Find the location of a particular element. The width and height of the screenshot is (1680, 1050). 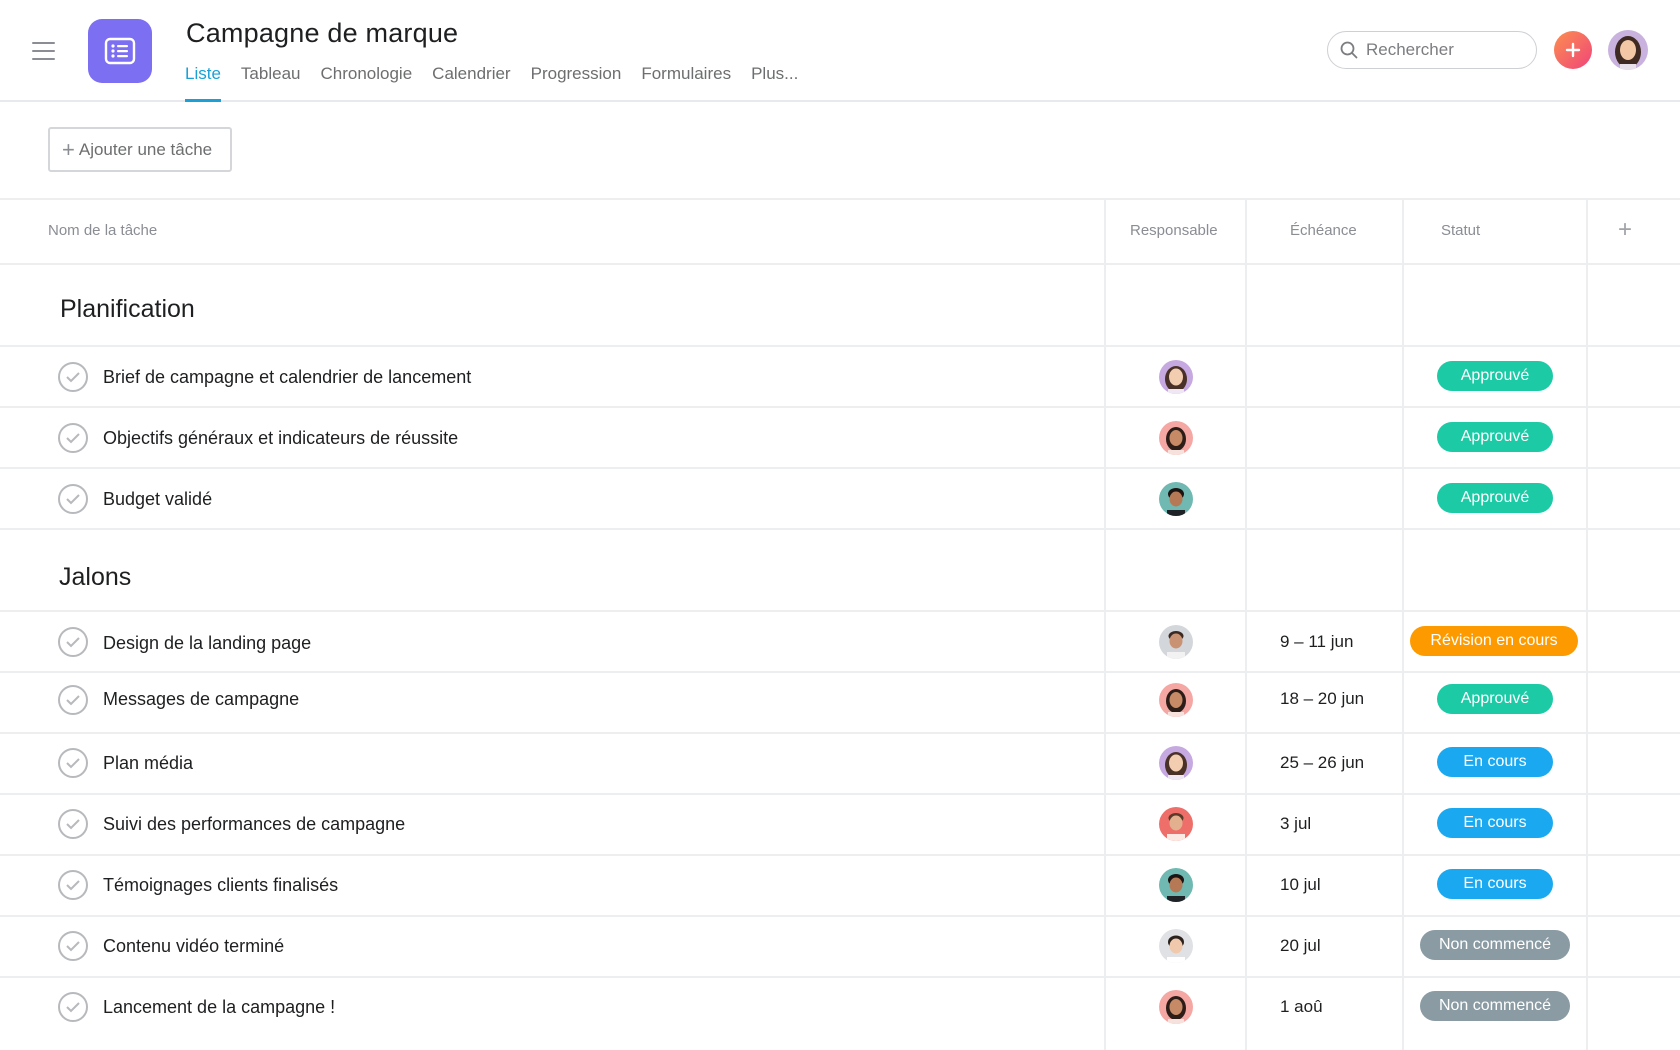

due-date: 3 jul is located at coordinates (1295, 824).